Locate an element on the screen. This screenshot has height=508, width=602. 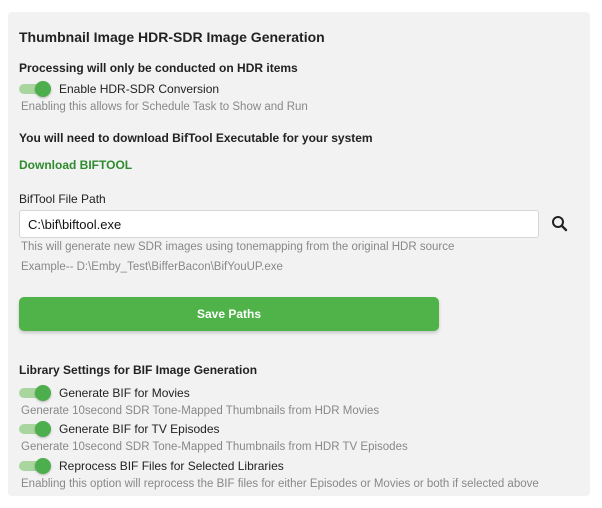
biftool-path-input is located at coordinates (279, 224).